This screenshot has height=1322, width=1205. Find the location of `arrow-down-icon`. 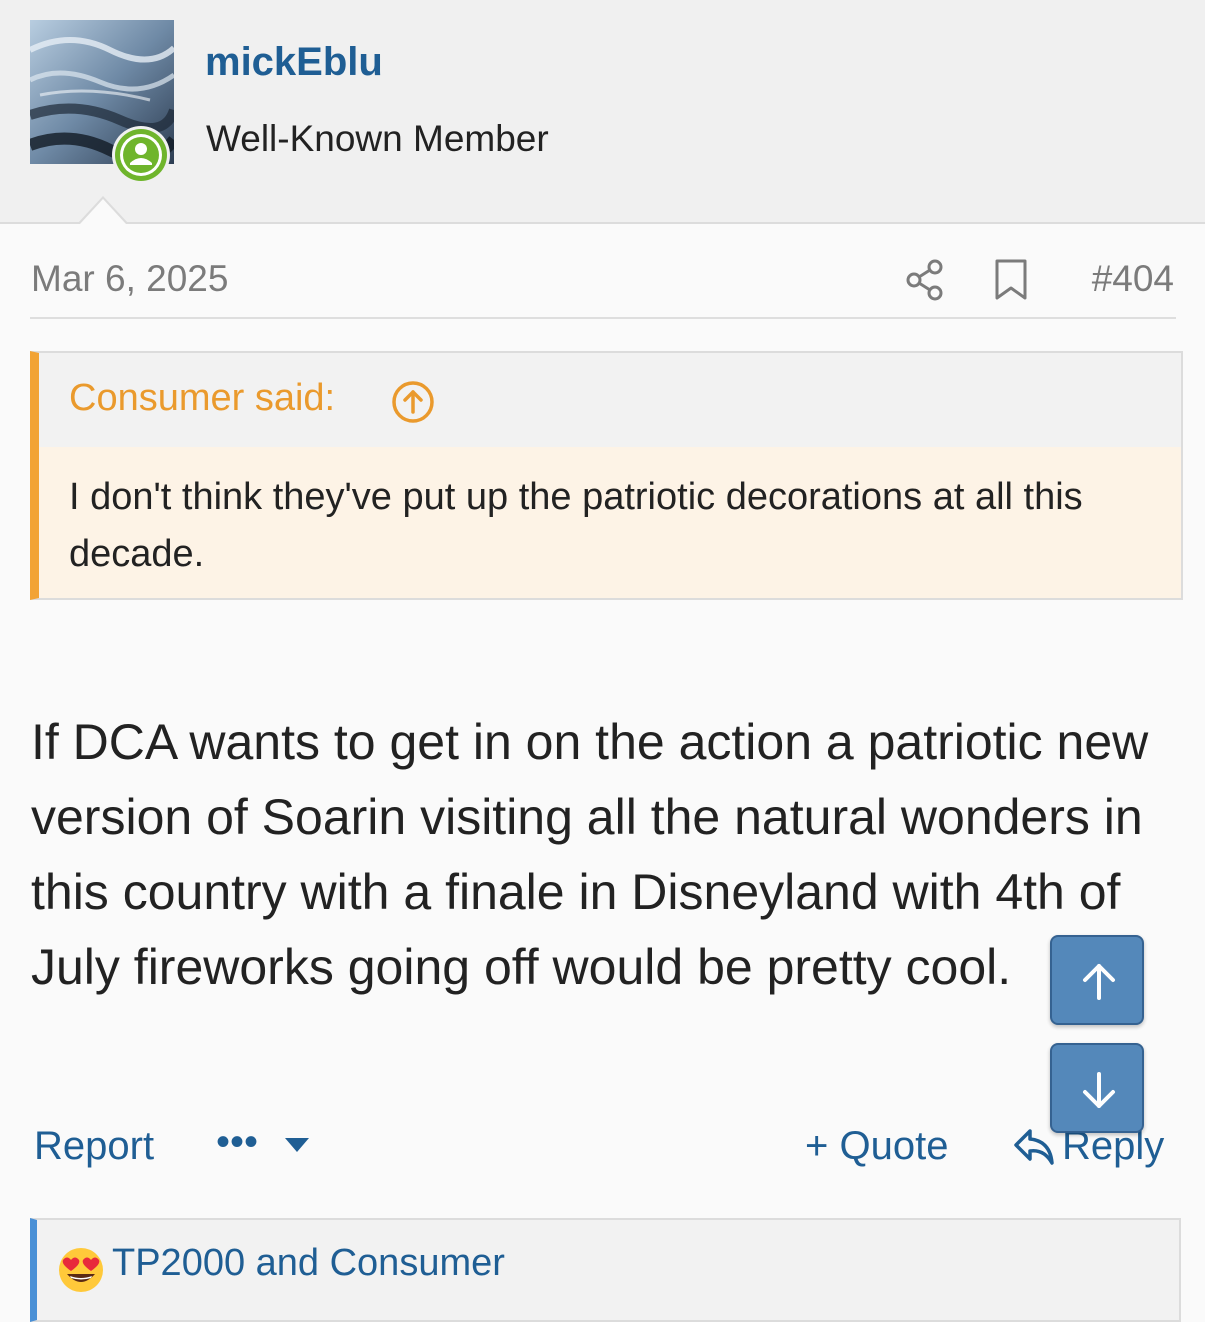

arrow-down-icon is located at coordinates (1099, 1090).